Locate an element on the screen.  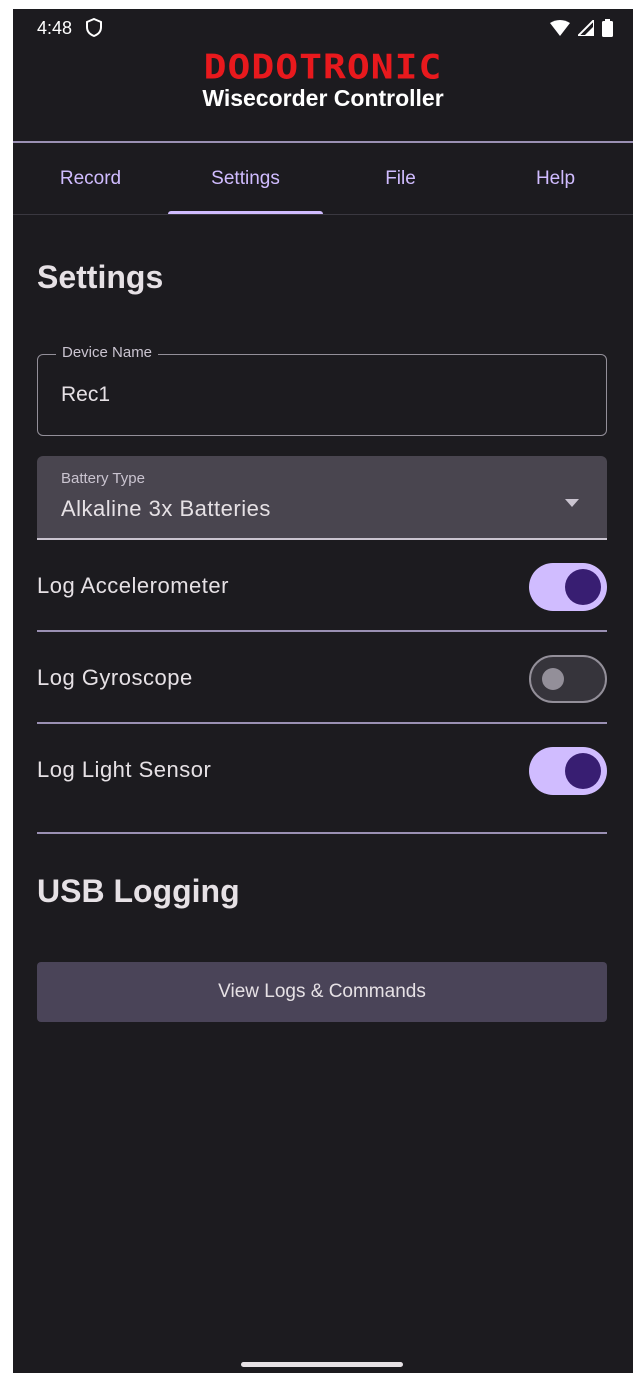
shield-icon is located at coordinates (94, 29).